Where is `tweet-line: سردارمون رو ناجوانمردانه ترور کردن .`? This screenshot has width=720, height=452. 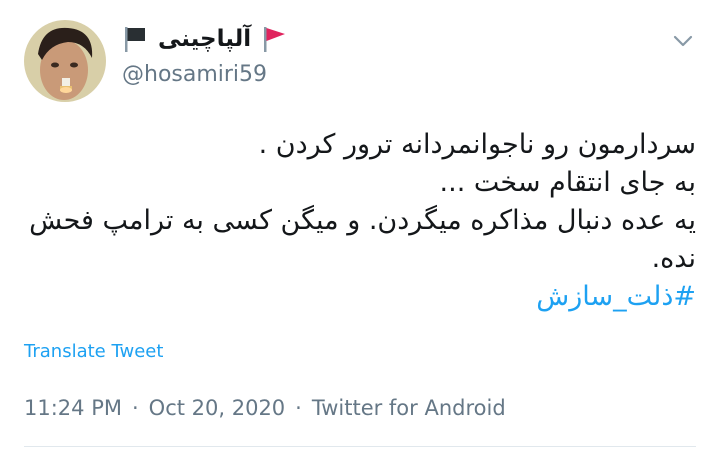 tweet-line: سردارمون رو ناجوانمردانه ترور کردن . is located at coordinates (477, 144).